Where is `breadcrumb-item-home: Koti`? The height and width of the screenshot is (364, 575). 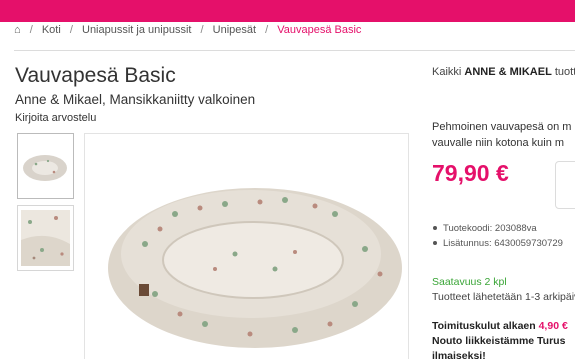 breadcrumb-item-home: Koti is located at coordinates (51, 30).